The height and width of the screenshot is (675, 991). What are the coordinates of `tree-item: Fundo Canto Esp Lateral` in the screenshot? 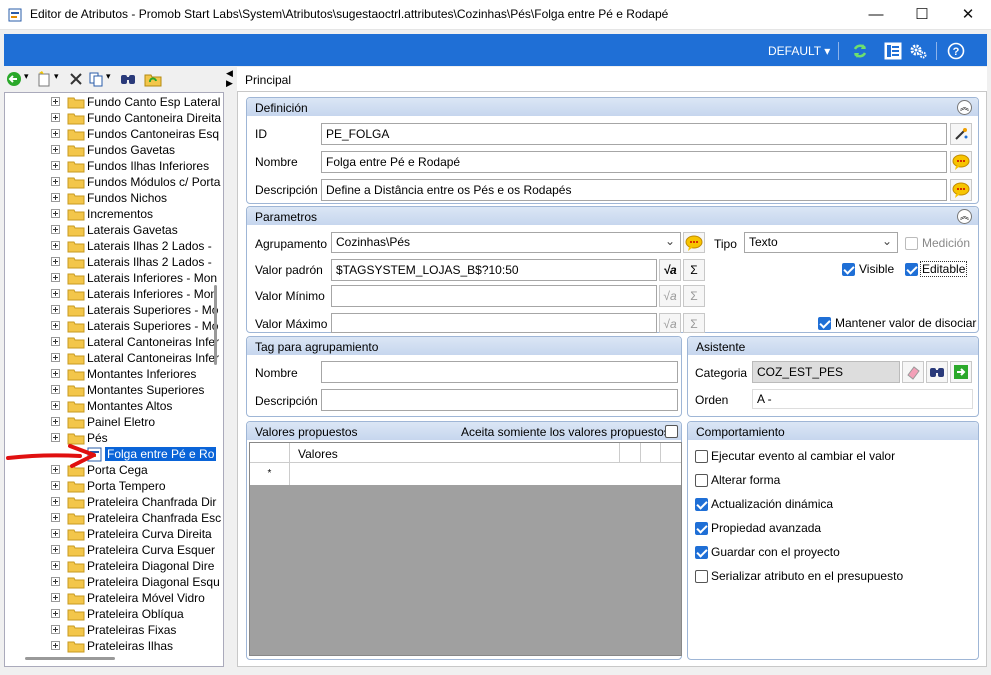 It's located at (112, 102).